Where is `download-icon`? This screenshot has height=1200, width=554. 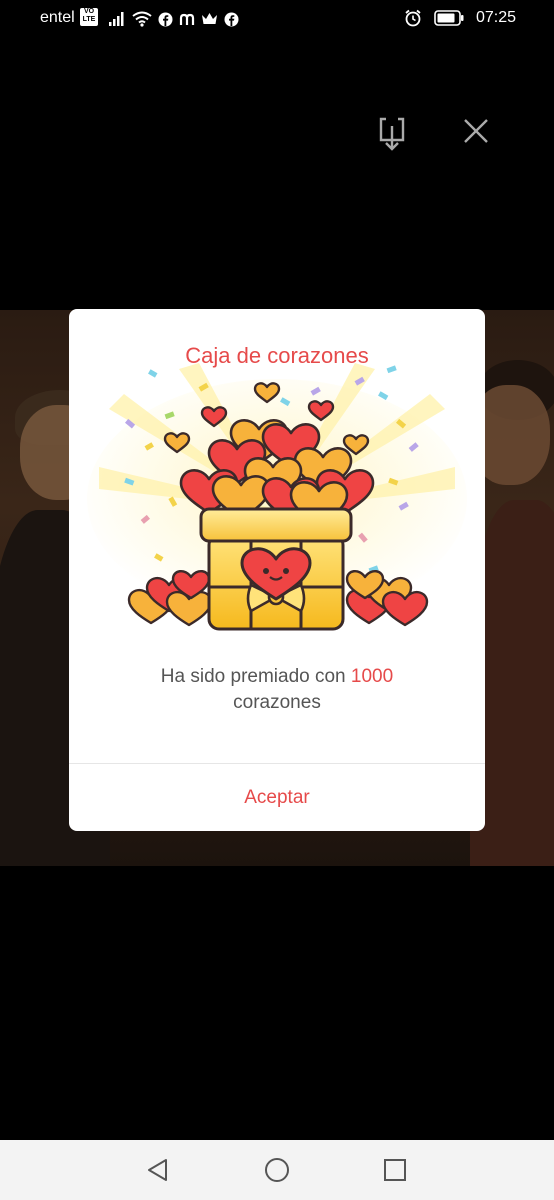 download-icon is located at coordinates (392, 134).